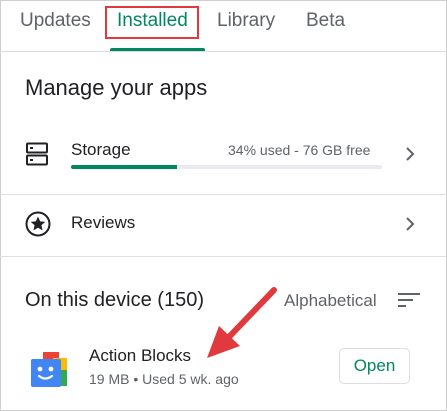  Describe the element at coordinates (223, 225) in the screenshot. I see `reviews-row: Reviews` at that location.